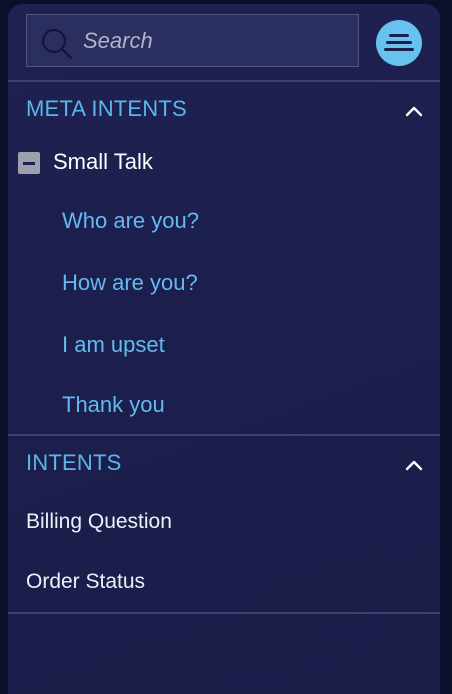  Describe the element at coordinates (130, 221) in the screenshot. I see `list-item: Who are you?` at that location.